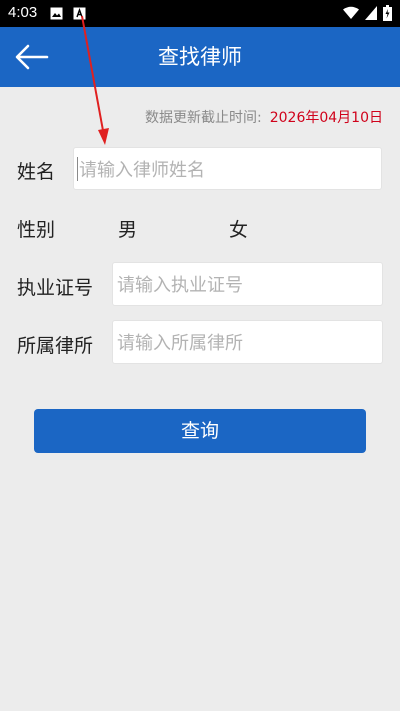 This screenshot has height=711, width=400. Describe the element at coordinates (36, 172) in the screenshot. I see `name-label: 姓名` at that location.